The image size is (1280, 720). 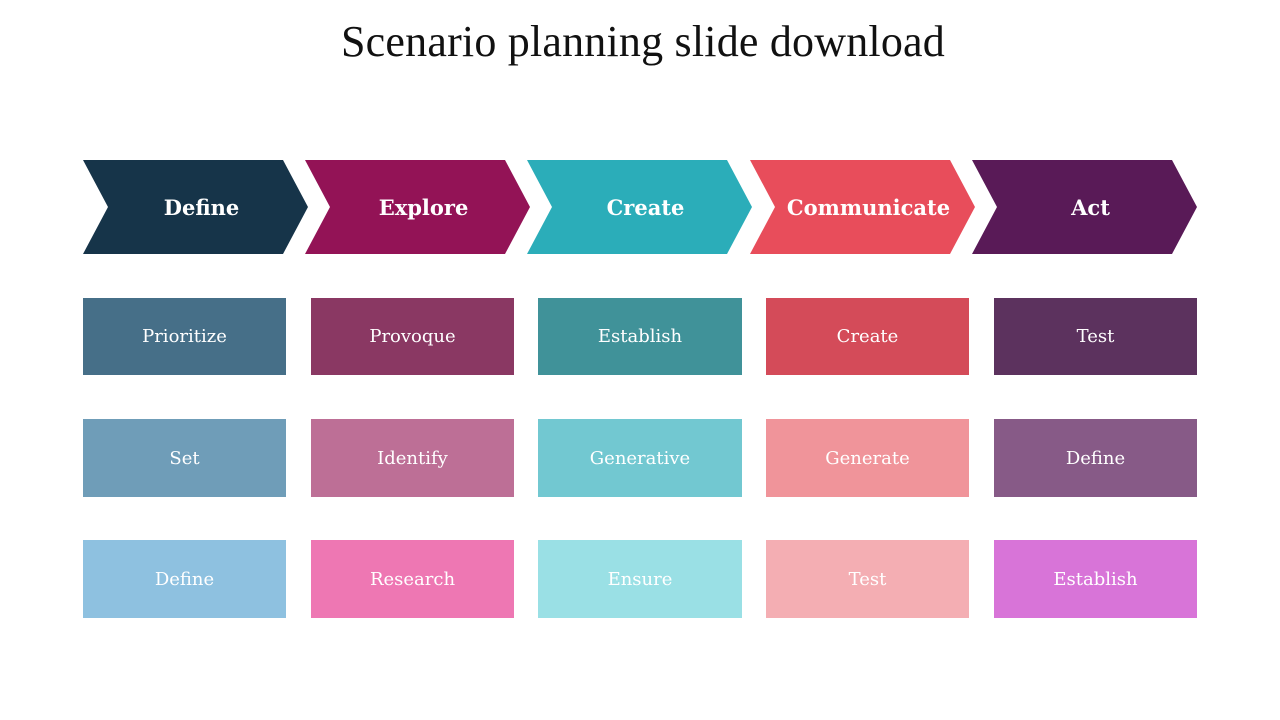 What do you see at coordinates (201, 207) in the screenshot?
I see `chevron-label: Define` at bounding box center [201, 207].